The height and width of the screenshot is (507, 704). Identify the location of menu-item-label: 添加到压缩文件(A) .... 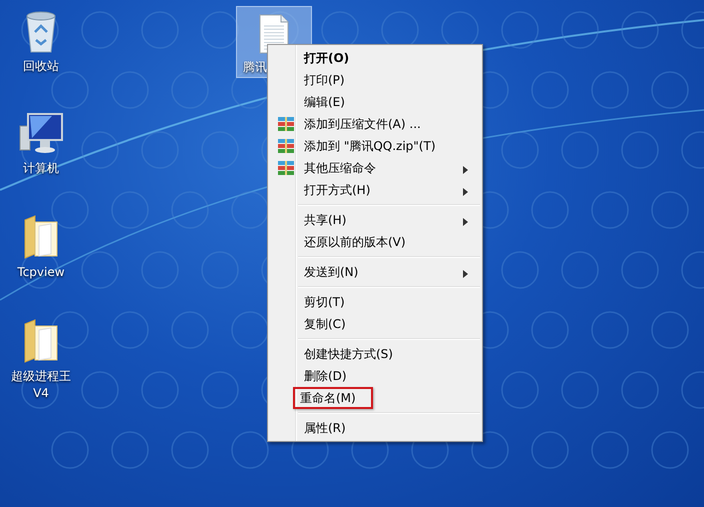
(362, 124).